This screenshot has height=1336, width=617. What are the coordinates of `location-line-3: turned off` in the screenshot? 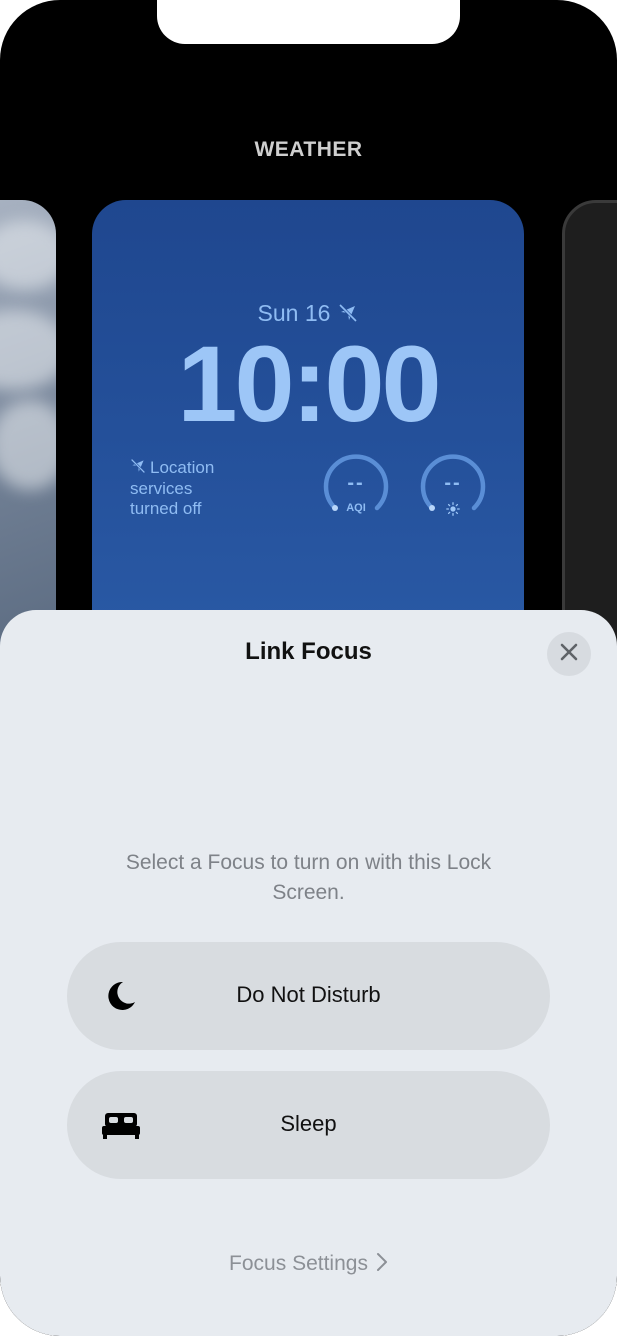 It's located at (166, 508).